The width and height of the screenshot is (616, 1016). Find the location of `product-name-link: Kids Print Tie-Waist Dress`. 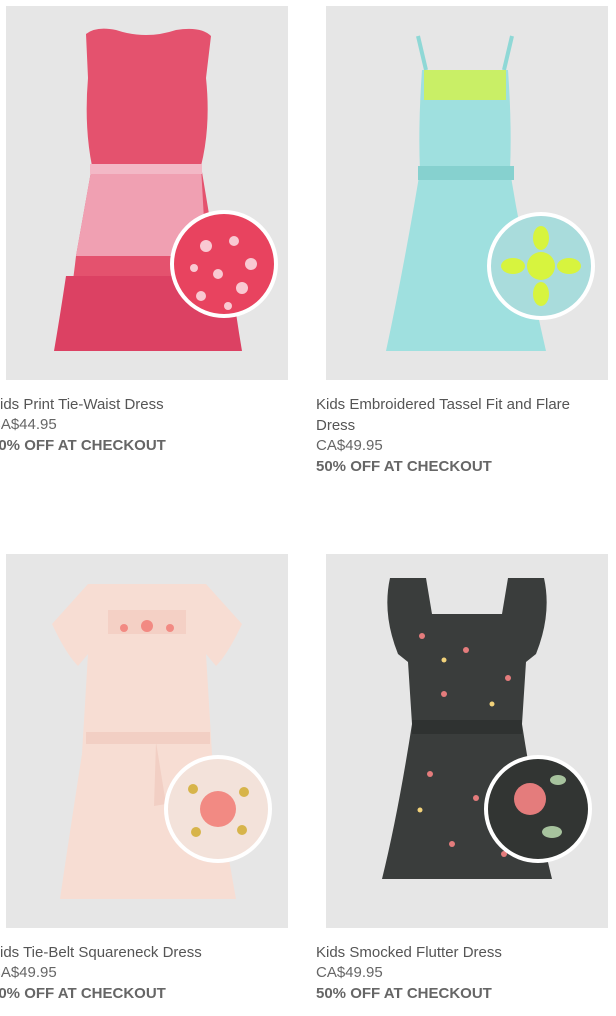

product-name-link: Kids Print Tie-Waist Dress is located at coordinates (136, 404).